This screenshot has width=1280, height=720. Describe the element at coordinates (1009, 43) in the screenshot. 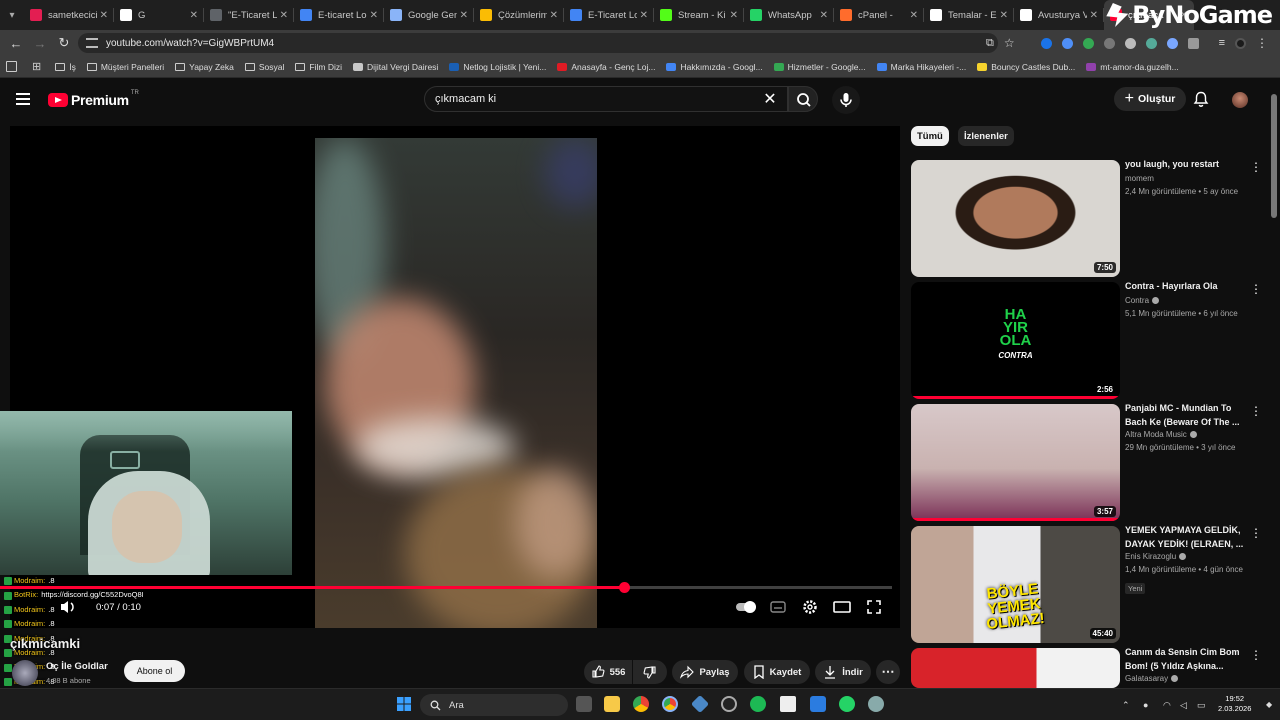

I see `bookmark-star-icon: ☆` at that location.